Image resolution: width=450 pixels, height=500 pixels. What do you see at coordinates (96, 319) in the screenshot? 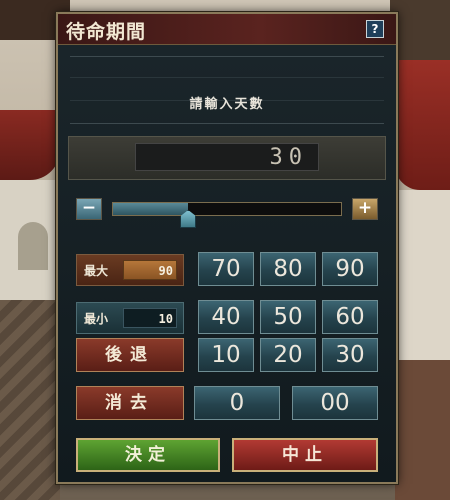
I see `min-label: 最小` at bounding box center [96, 319].